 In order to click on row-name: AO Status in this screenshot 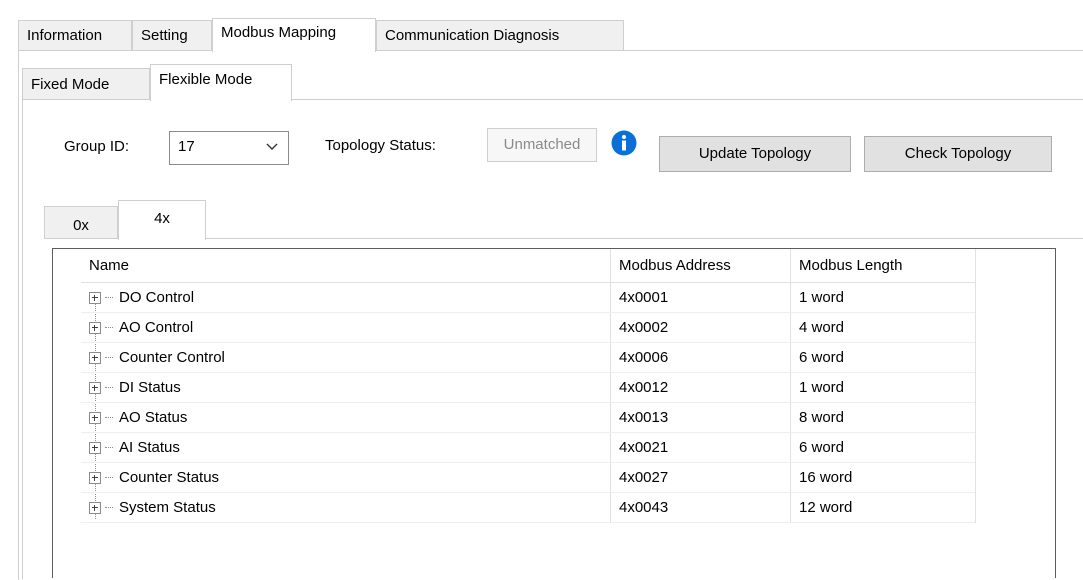, I will do `click(153, 417)`.